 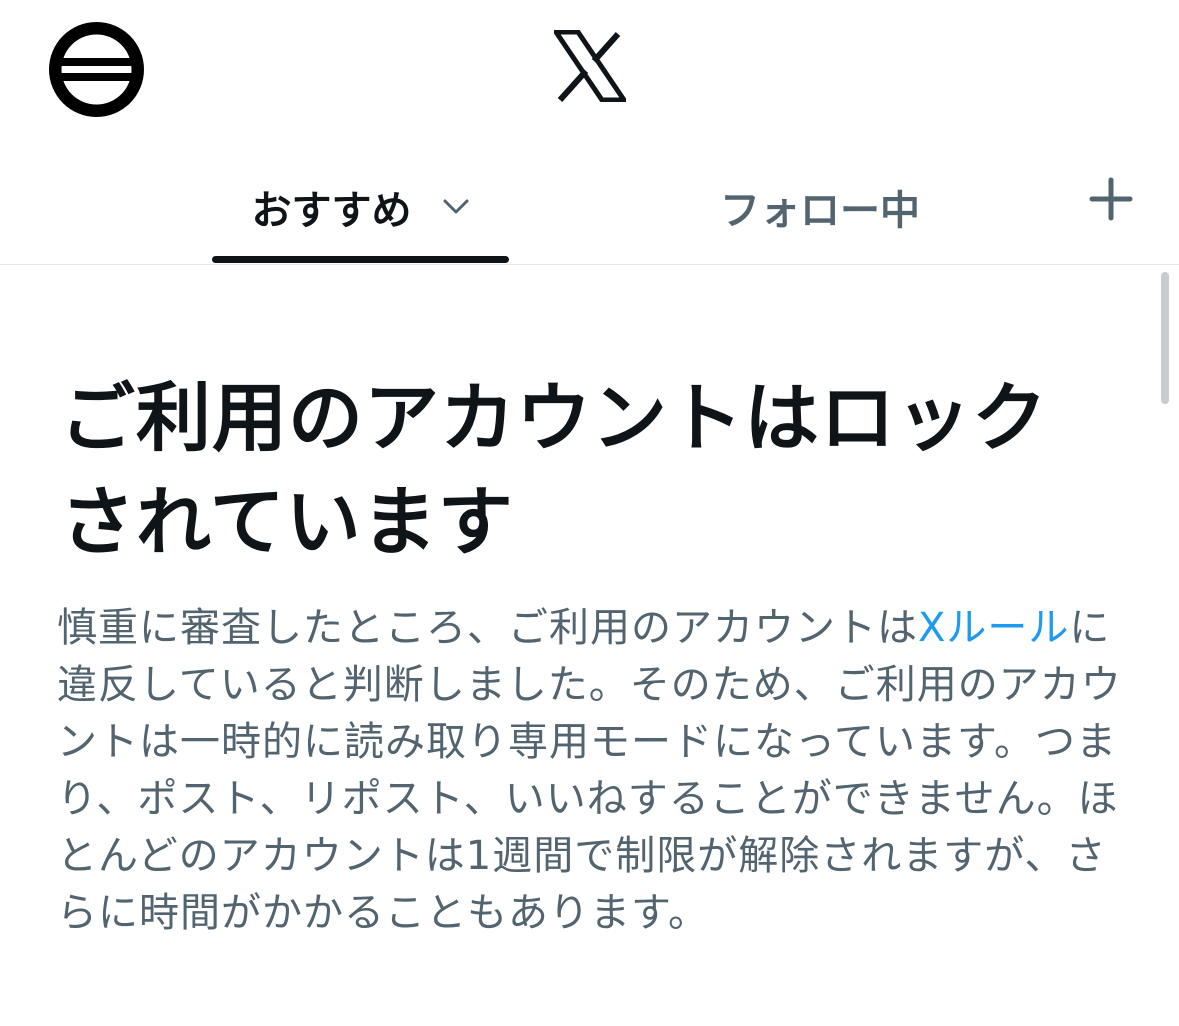 What do you see at coordinates (993, 628) in the screenshot?
I see `x-rules-link: Xルール` at bounding box center [993, 628].